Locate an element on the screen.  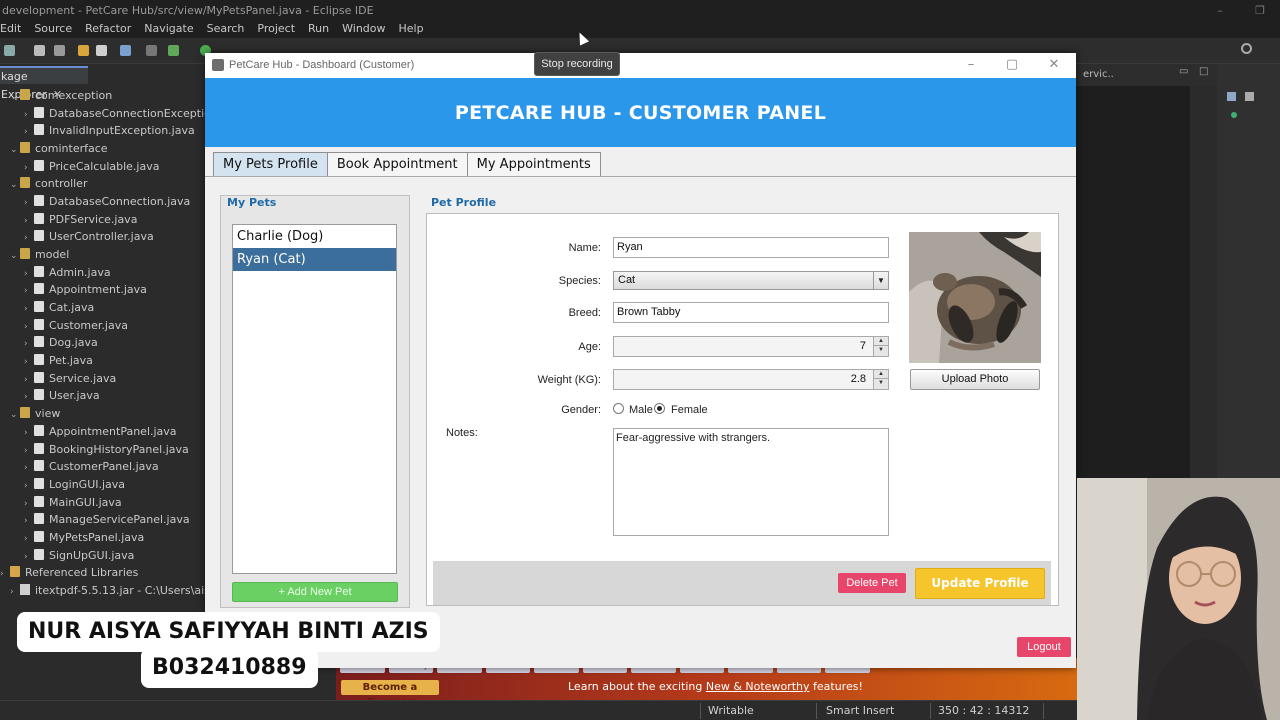
tree-library-item: › Referenced Libraries is located at coordinates (69, 572).